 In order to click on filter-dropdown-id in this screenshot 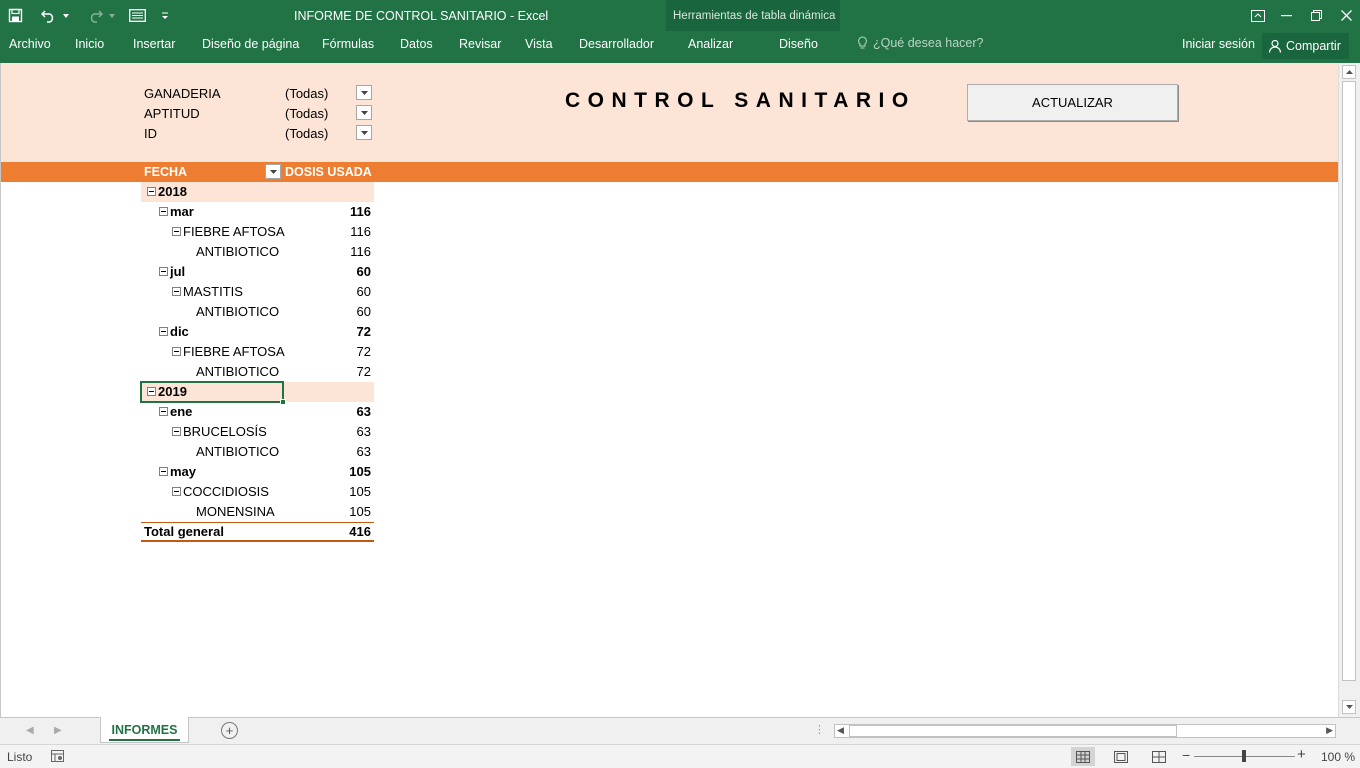, I will do `click(364, 132)`.